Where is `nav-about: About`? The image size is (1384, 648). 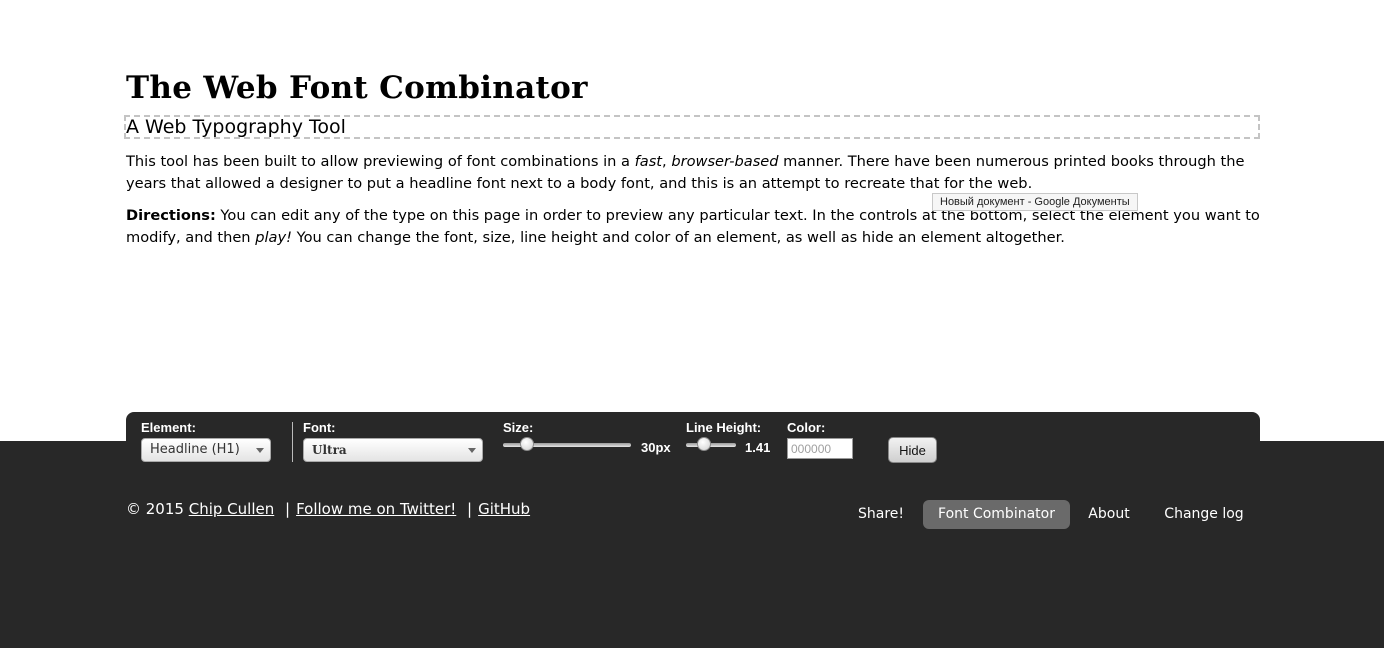
nav-about: About is located at coordinates (1109, 514).